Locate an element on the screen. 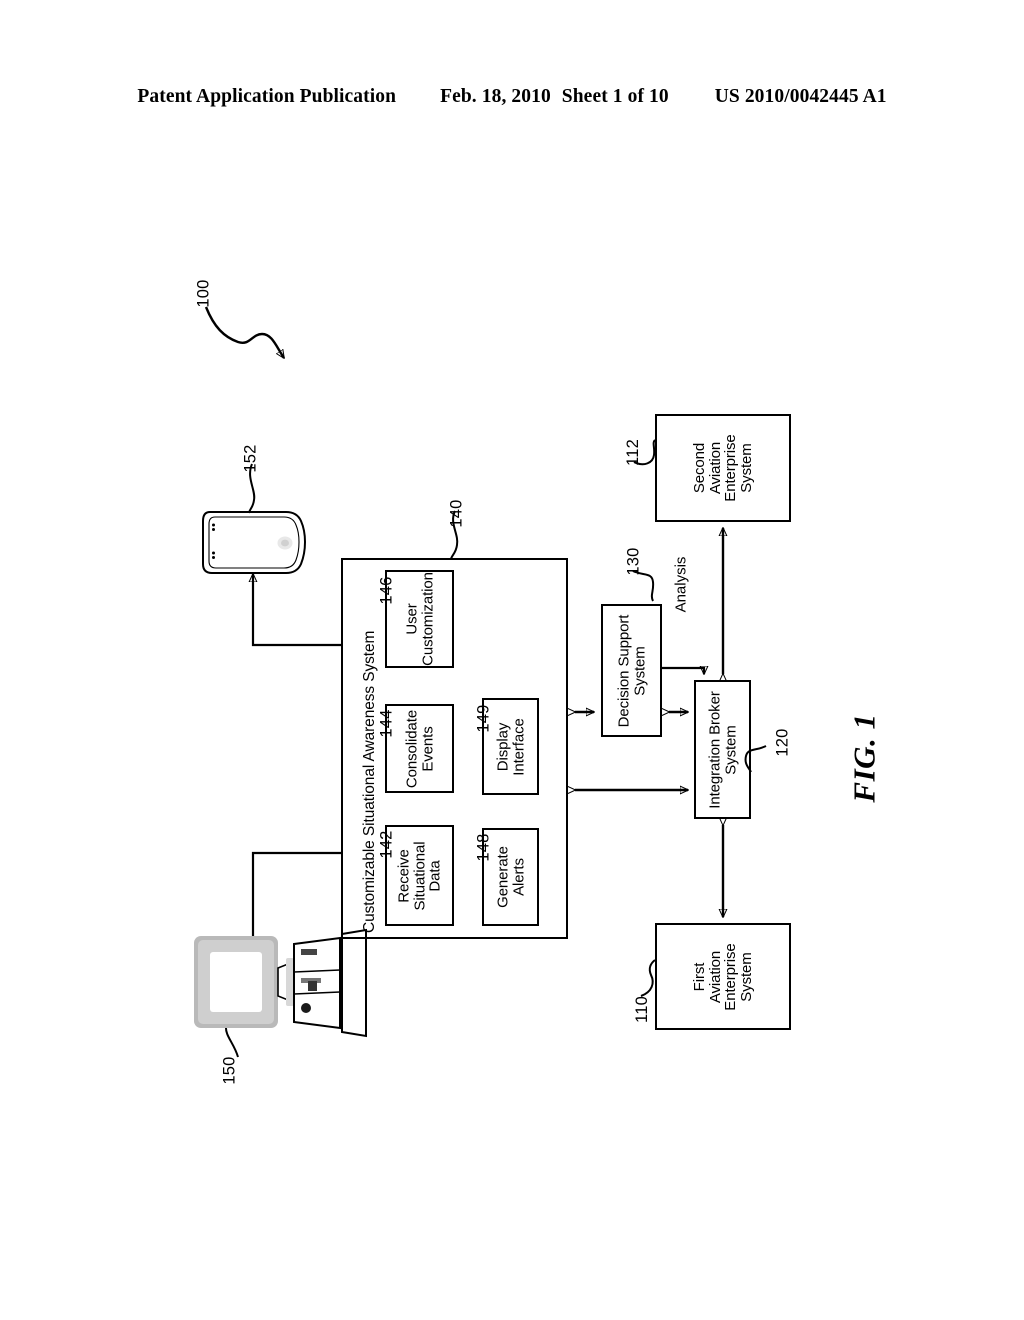  connector-csas-computer is located at coordinates (297, 903).